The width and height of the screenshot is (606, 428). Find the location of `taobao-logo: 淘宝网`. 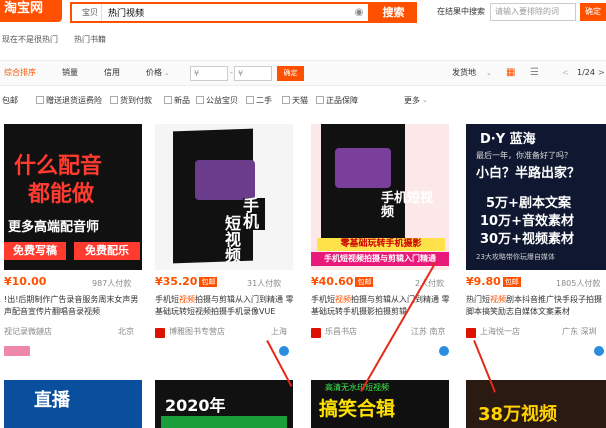

taobao-logo: 淘宝网 is located at coordinates (31, 11).